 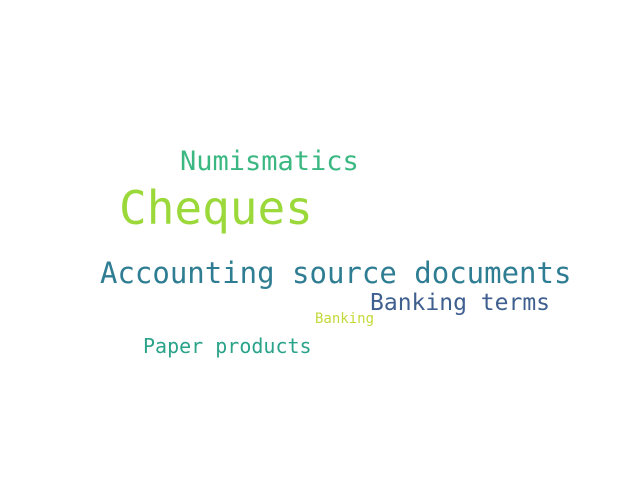 I want to click on word-banking-terms: Banking terms, so click(x=460, y=303).